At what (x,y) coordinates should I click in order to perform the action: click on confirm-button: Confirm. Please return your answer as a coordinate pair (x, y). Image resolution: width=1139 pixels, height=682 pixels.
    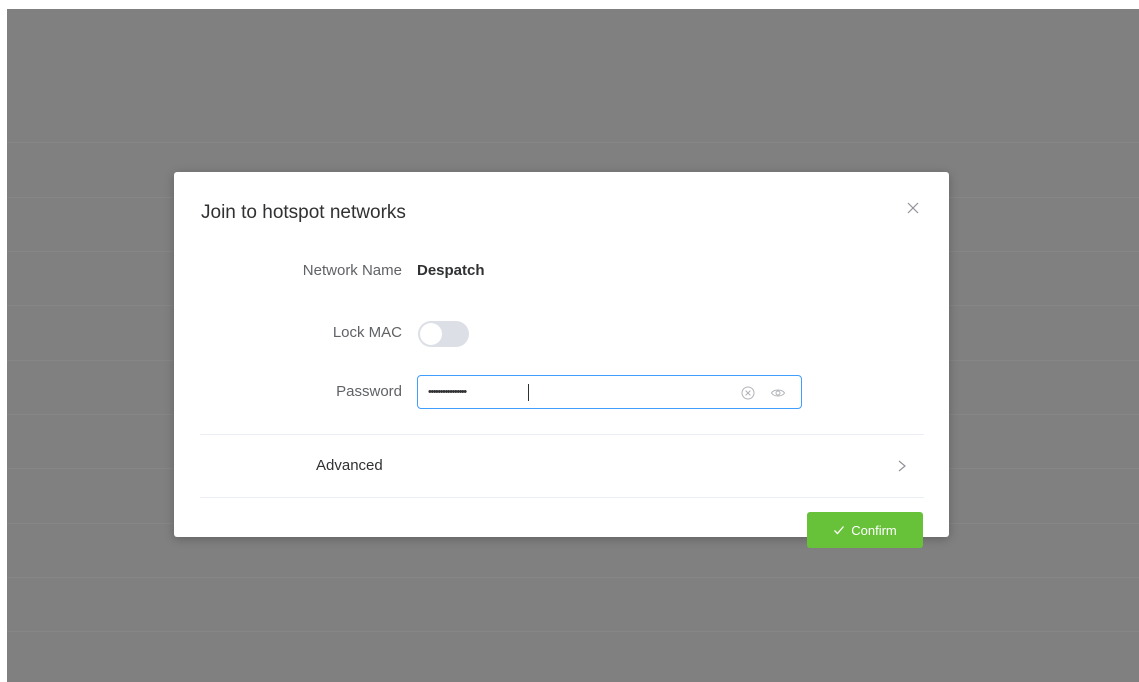
    Looking at the image, I should click on (865, 530).